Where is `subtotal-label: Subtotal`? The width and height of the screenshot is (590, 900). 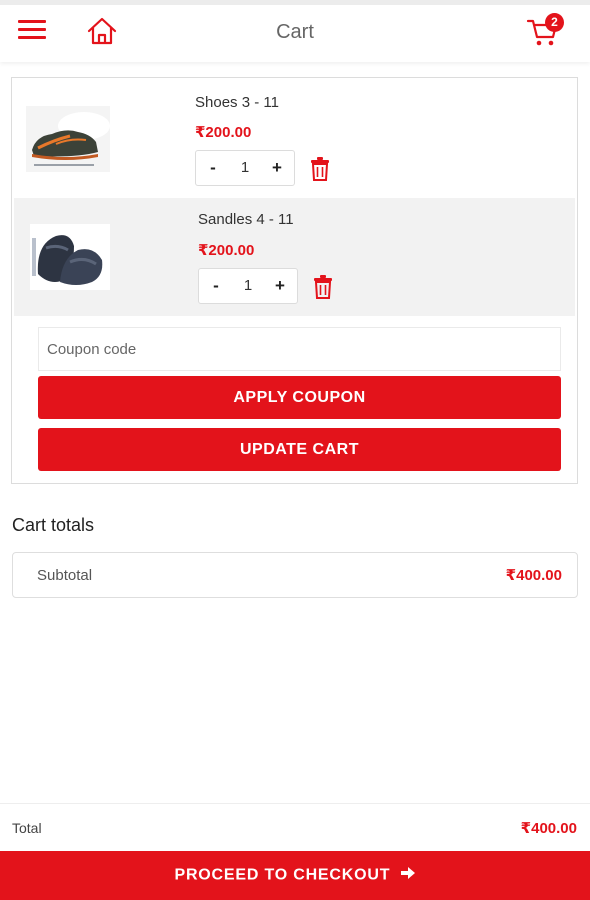 subtotal-label: Subtotal is located at coordinates (65, 575).